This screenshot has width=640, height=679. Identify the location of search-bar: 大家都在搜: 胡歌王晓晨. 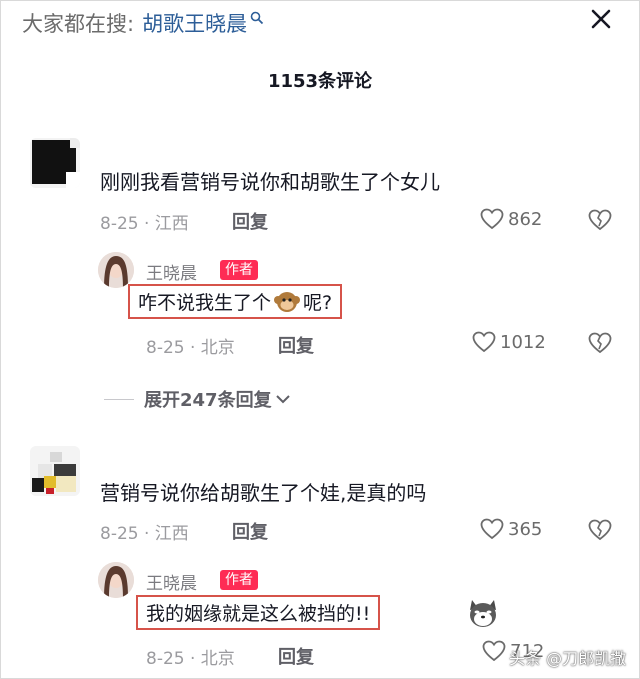
(143, 23).